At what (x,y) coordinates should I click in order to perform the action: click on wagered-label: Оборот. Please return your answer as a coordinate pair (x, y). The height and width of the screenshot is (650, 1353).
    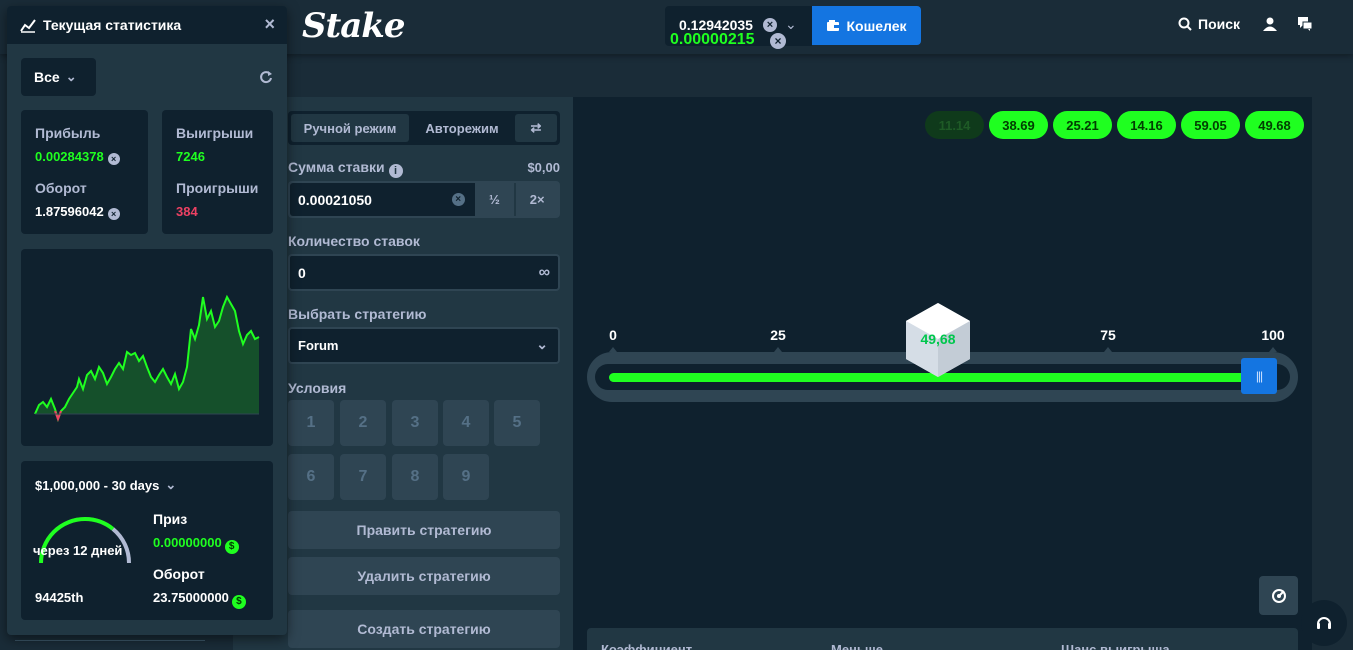
    Looking at the image, I should click on (61, 188).